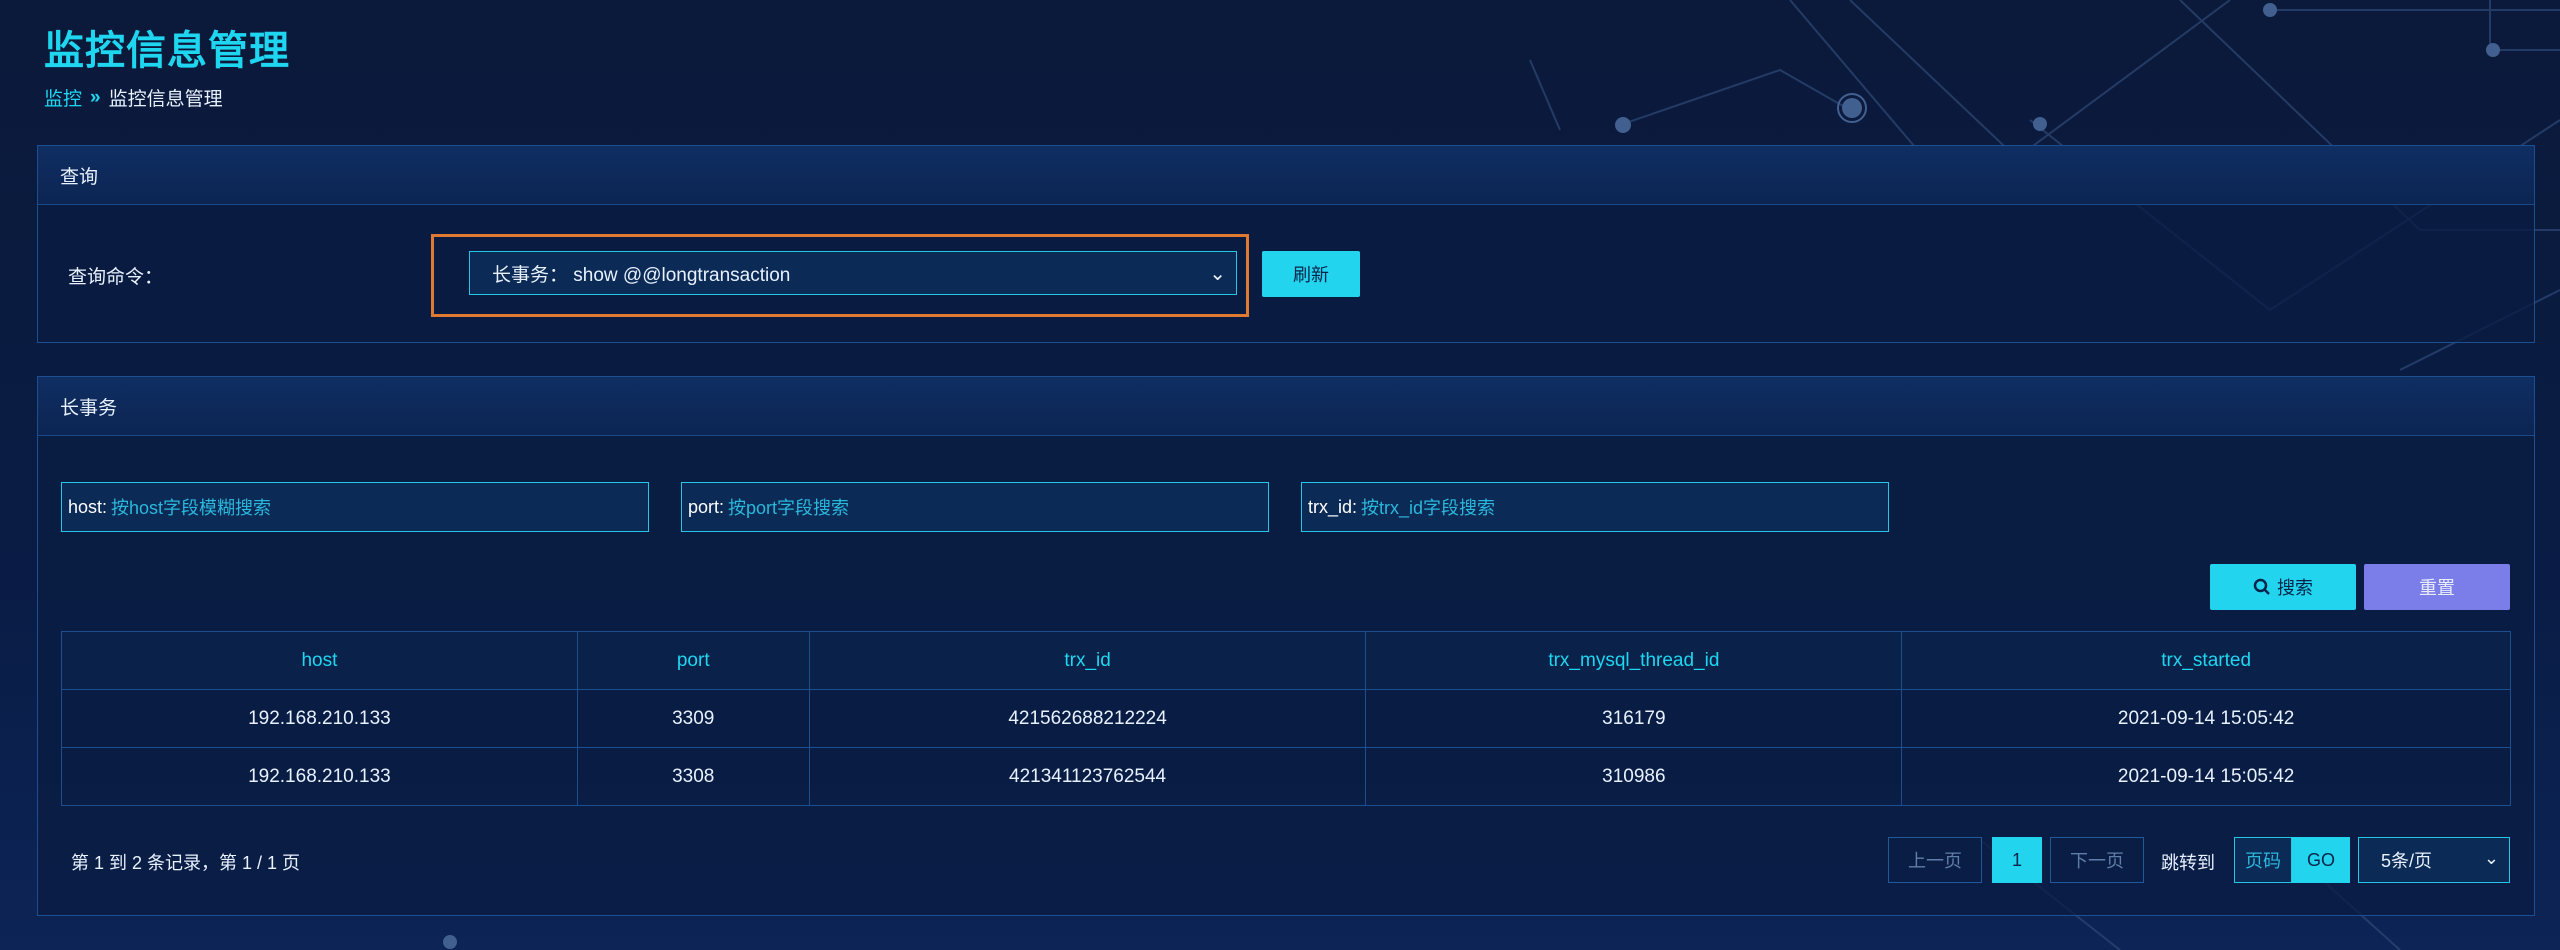 This screenshot has width=2560, height=950. I want to click on breadcrumb: 监控 » 监控信息管理, so click(133, 97).